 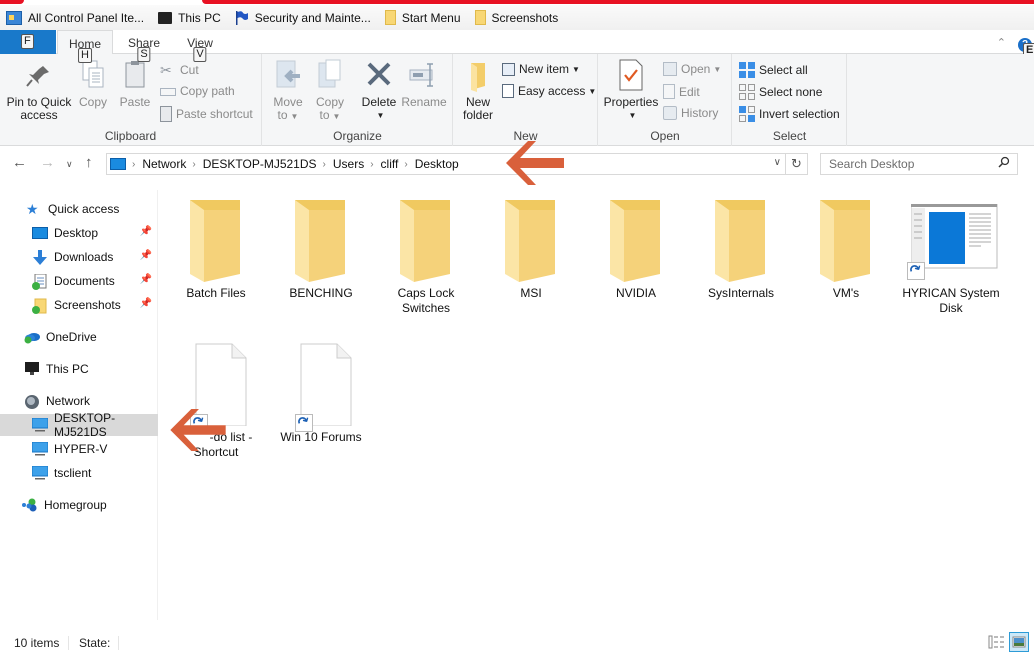 What do you see at coordinates (79, 449) in the screenshot?
I see `sidebar-item-hyper-v: HYPER-V` at bounding box center [79, 449].